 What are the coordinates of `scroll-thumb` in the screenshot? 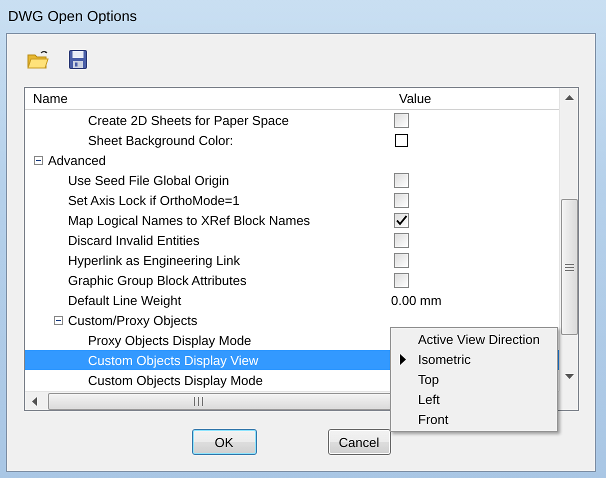 It's located at (569, 267).